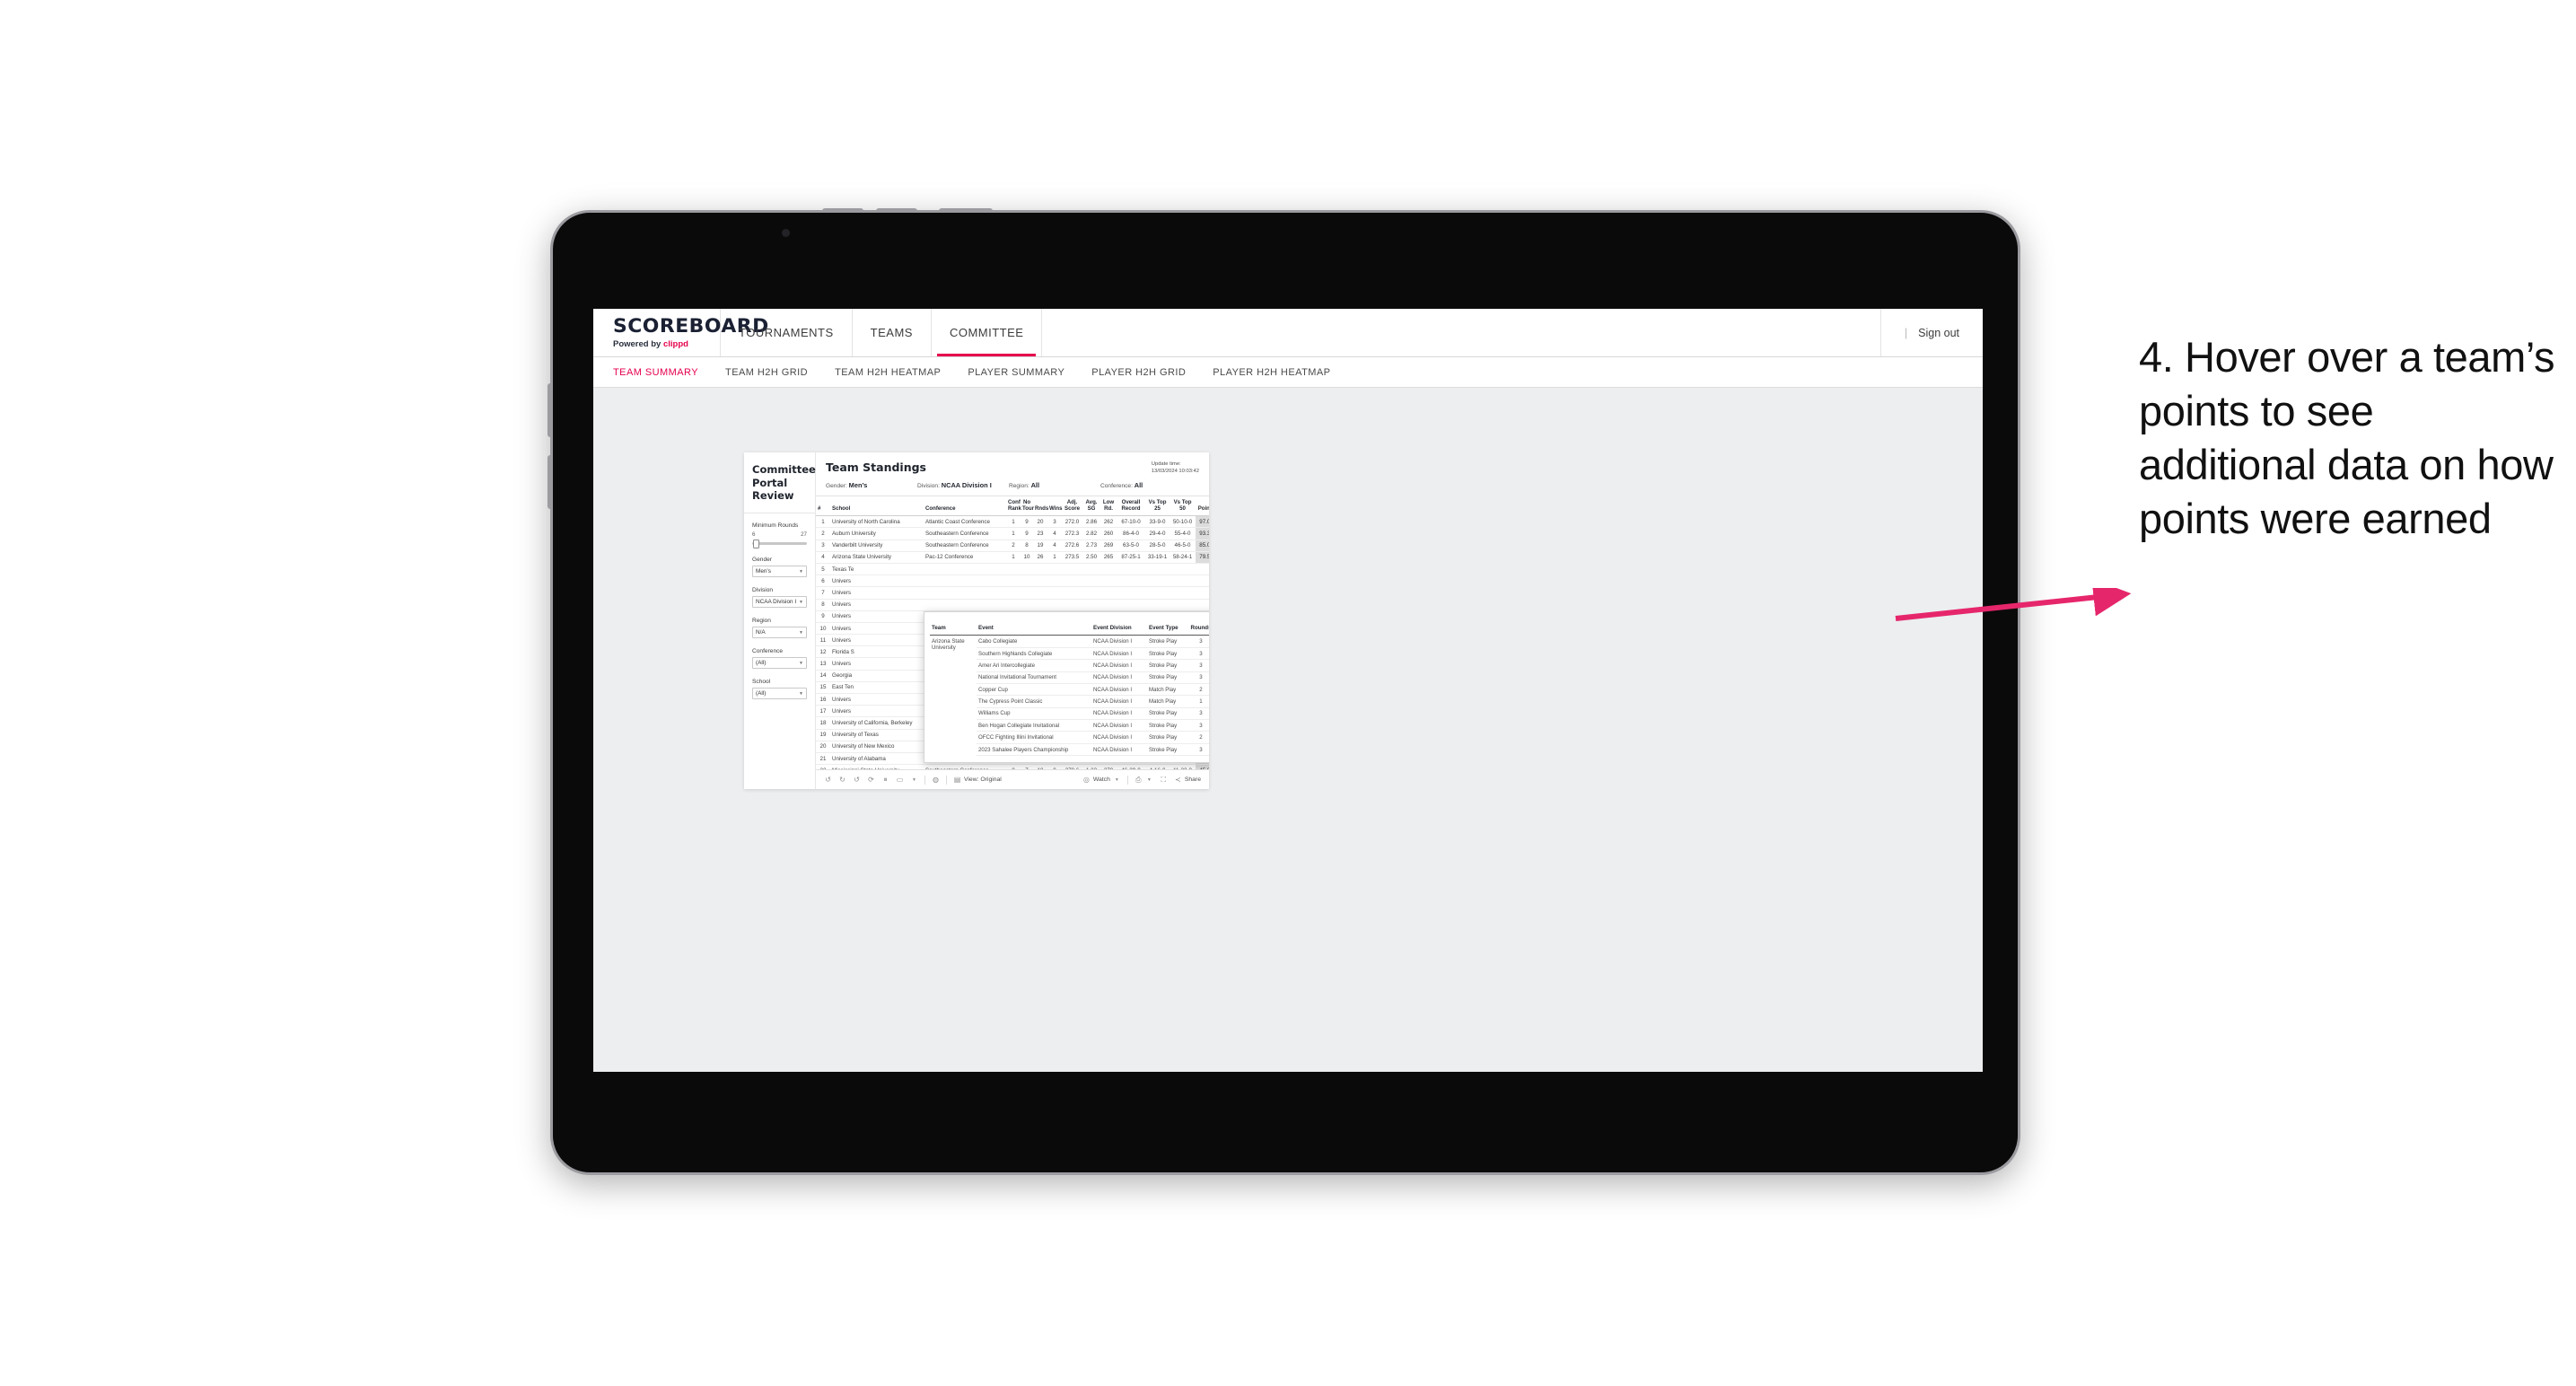 This screenshot has width=2576, height=1386. What do you see at coordinates (1198, 626) in the screenshot?
I see `tooltip-col-rounds: Rounds` at bounding box center [1198, 626].